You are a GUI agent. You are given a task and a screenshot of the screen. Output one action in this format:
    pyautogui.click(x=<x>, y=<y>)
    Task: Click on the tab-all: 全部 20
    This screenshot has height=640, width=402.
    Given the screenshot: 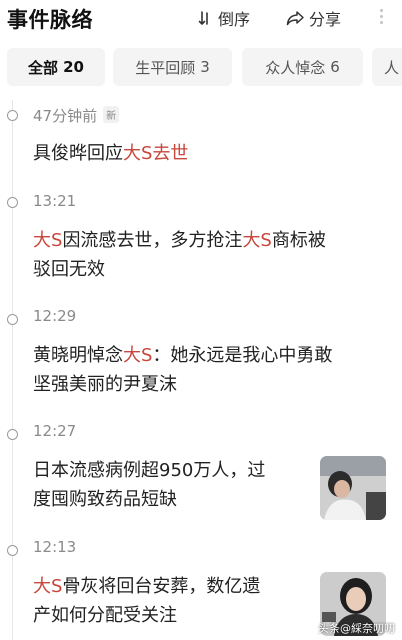 What is the action you would take?
    pyautogui.click(x=56, y=67)
    